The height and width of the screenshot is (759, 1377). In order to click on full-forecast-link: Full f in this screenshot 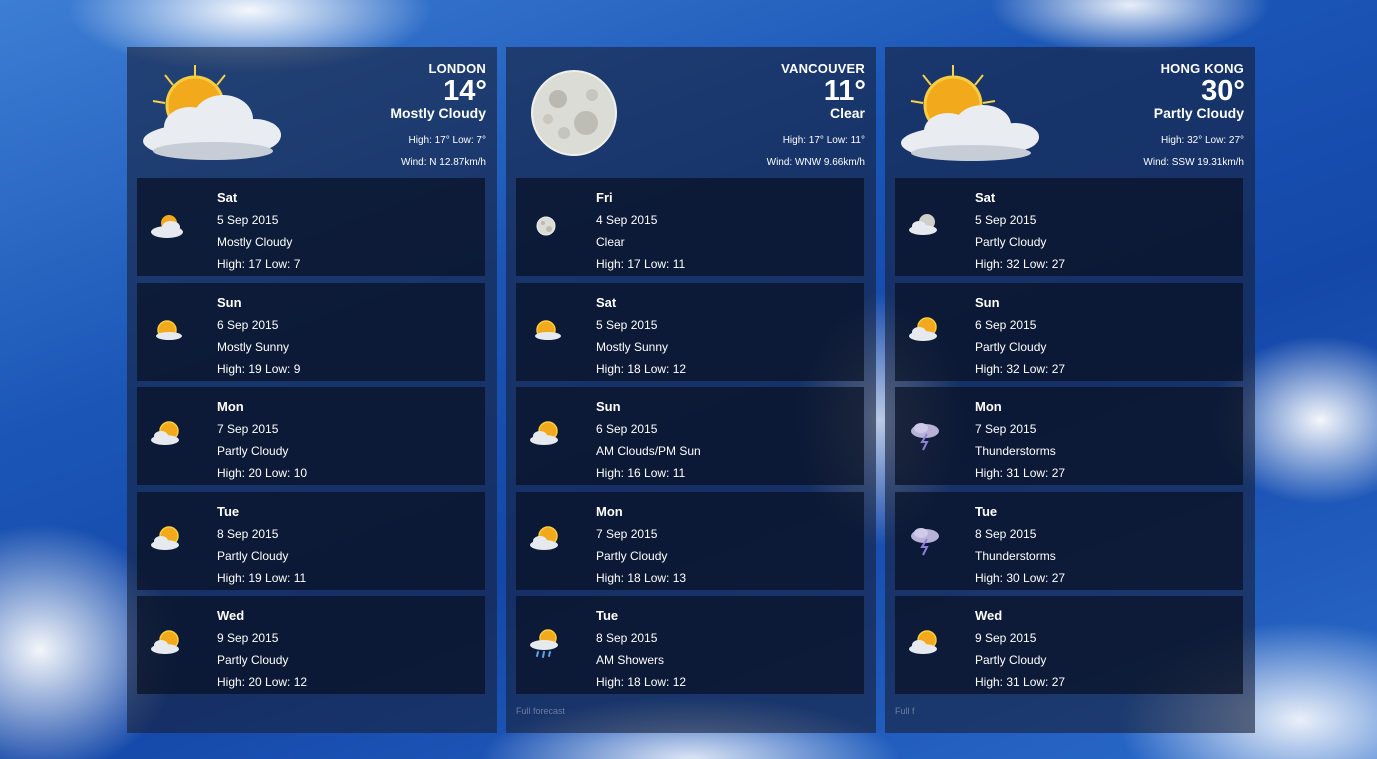, I will do `click(905, 711)`.